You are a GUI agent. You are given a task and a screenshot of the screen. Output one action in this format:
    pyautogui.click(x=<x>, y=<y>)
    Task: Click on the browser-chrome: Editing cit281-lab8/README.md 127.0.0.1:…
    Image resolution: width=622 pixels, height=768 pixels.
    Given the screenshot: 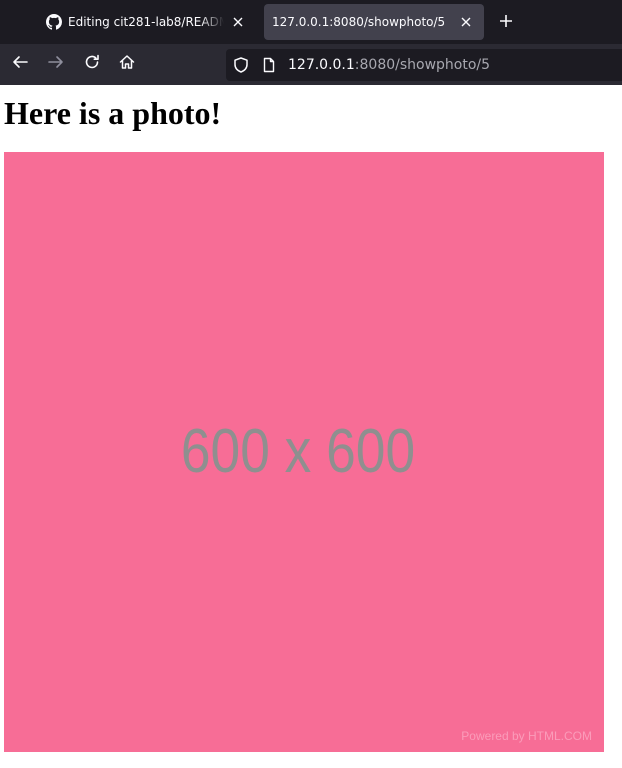 What is the action you would take?
    pyautogui.click(x=311, y=42)
    